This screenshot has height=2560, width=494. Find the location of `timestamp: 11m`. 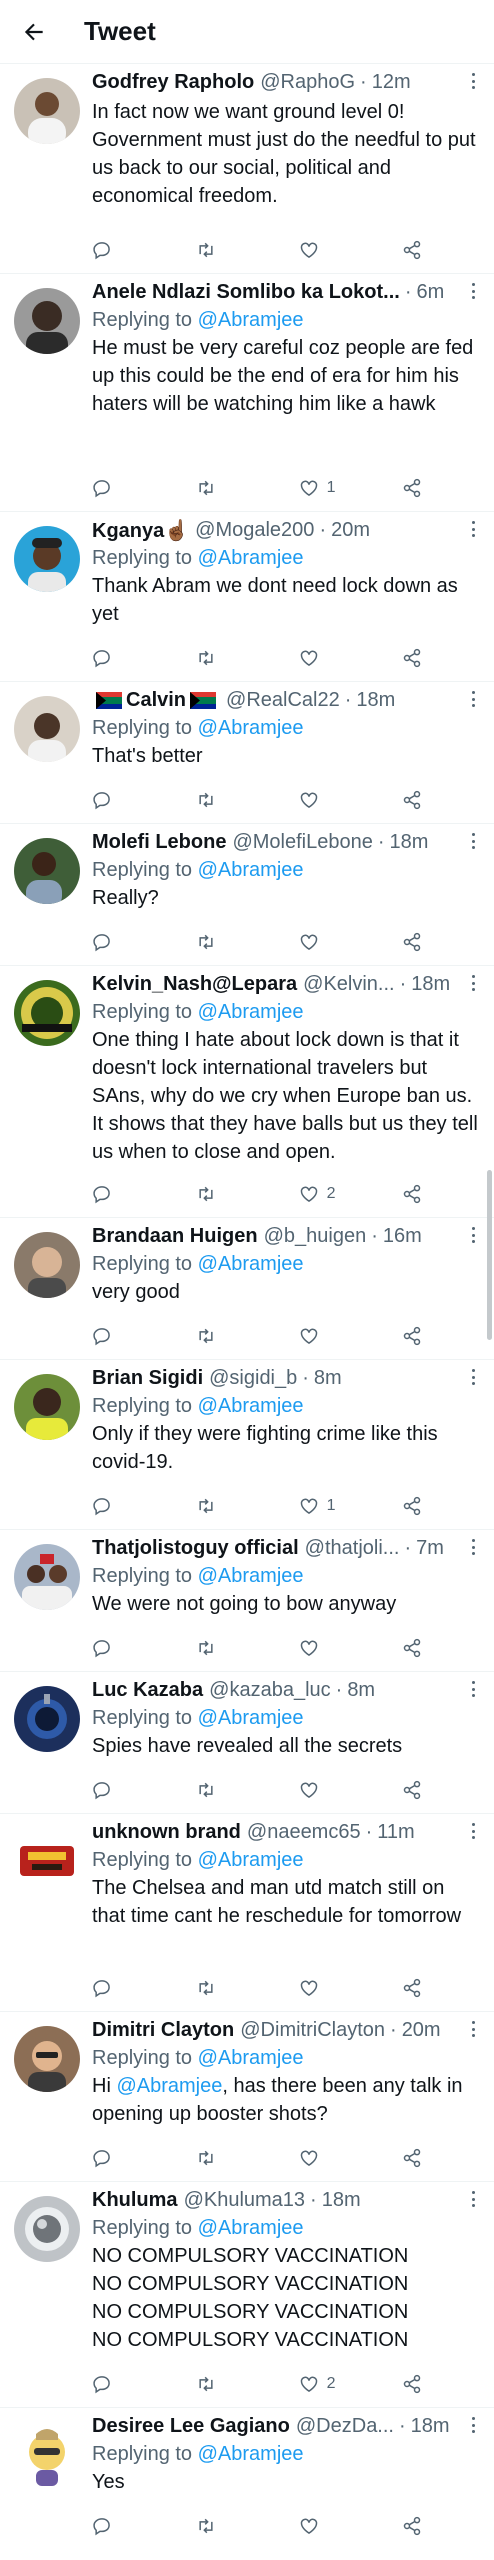

timestamp: 11m is located at coordinates (395, 1832).